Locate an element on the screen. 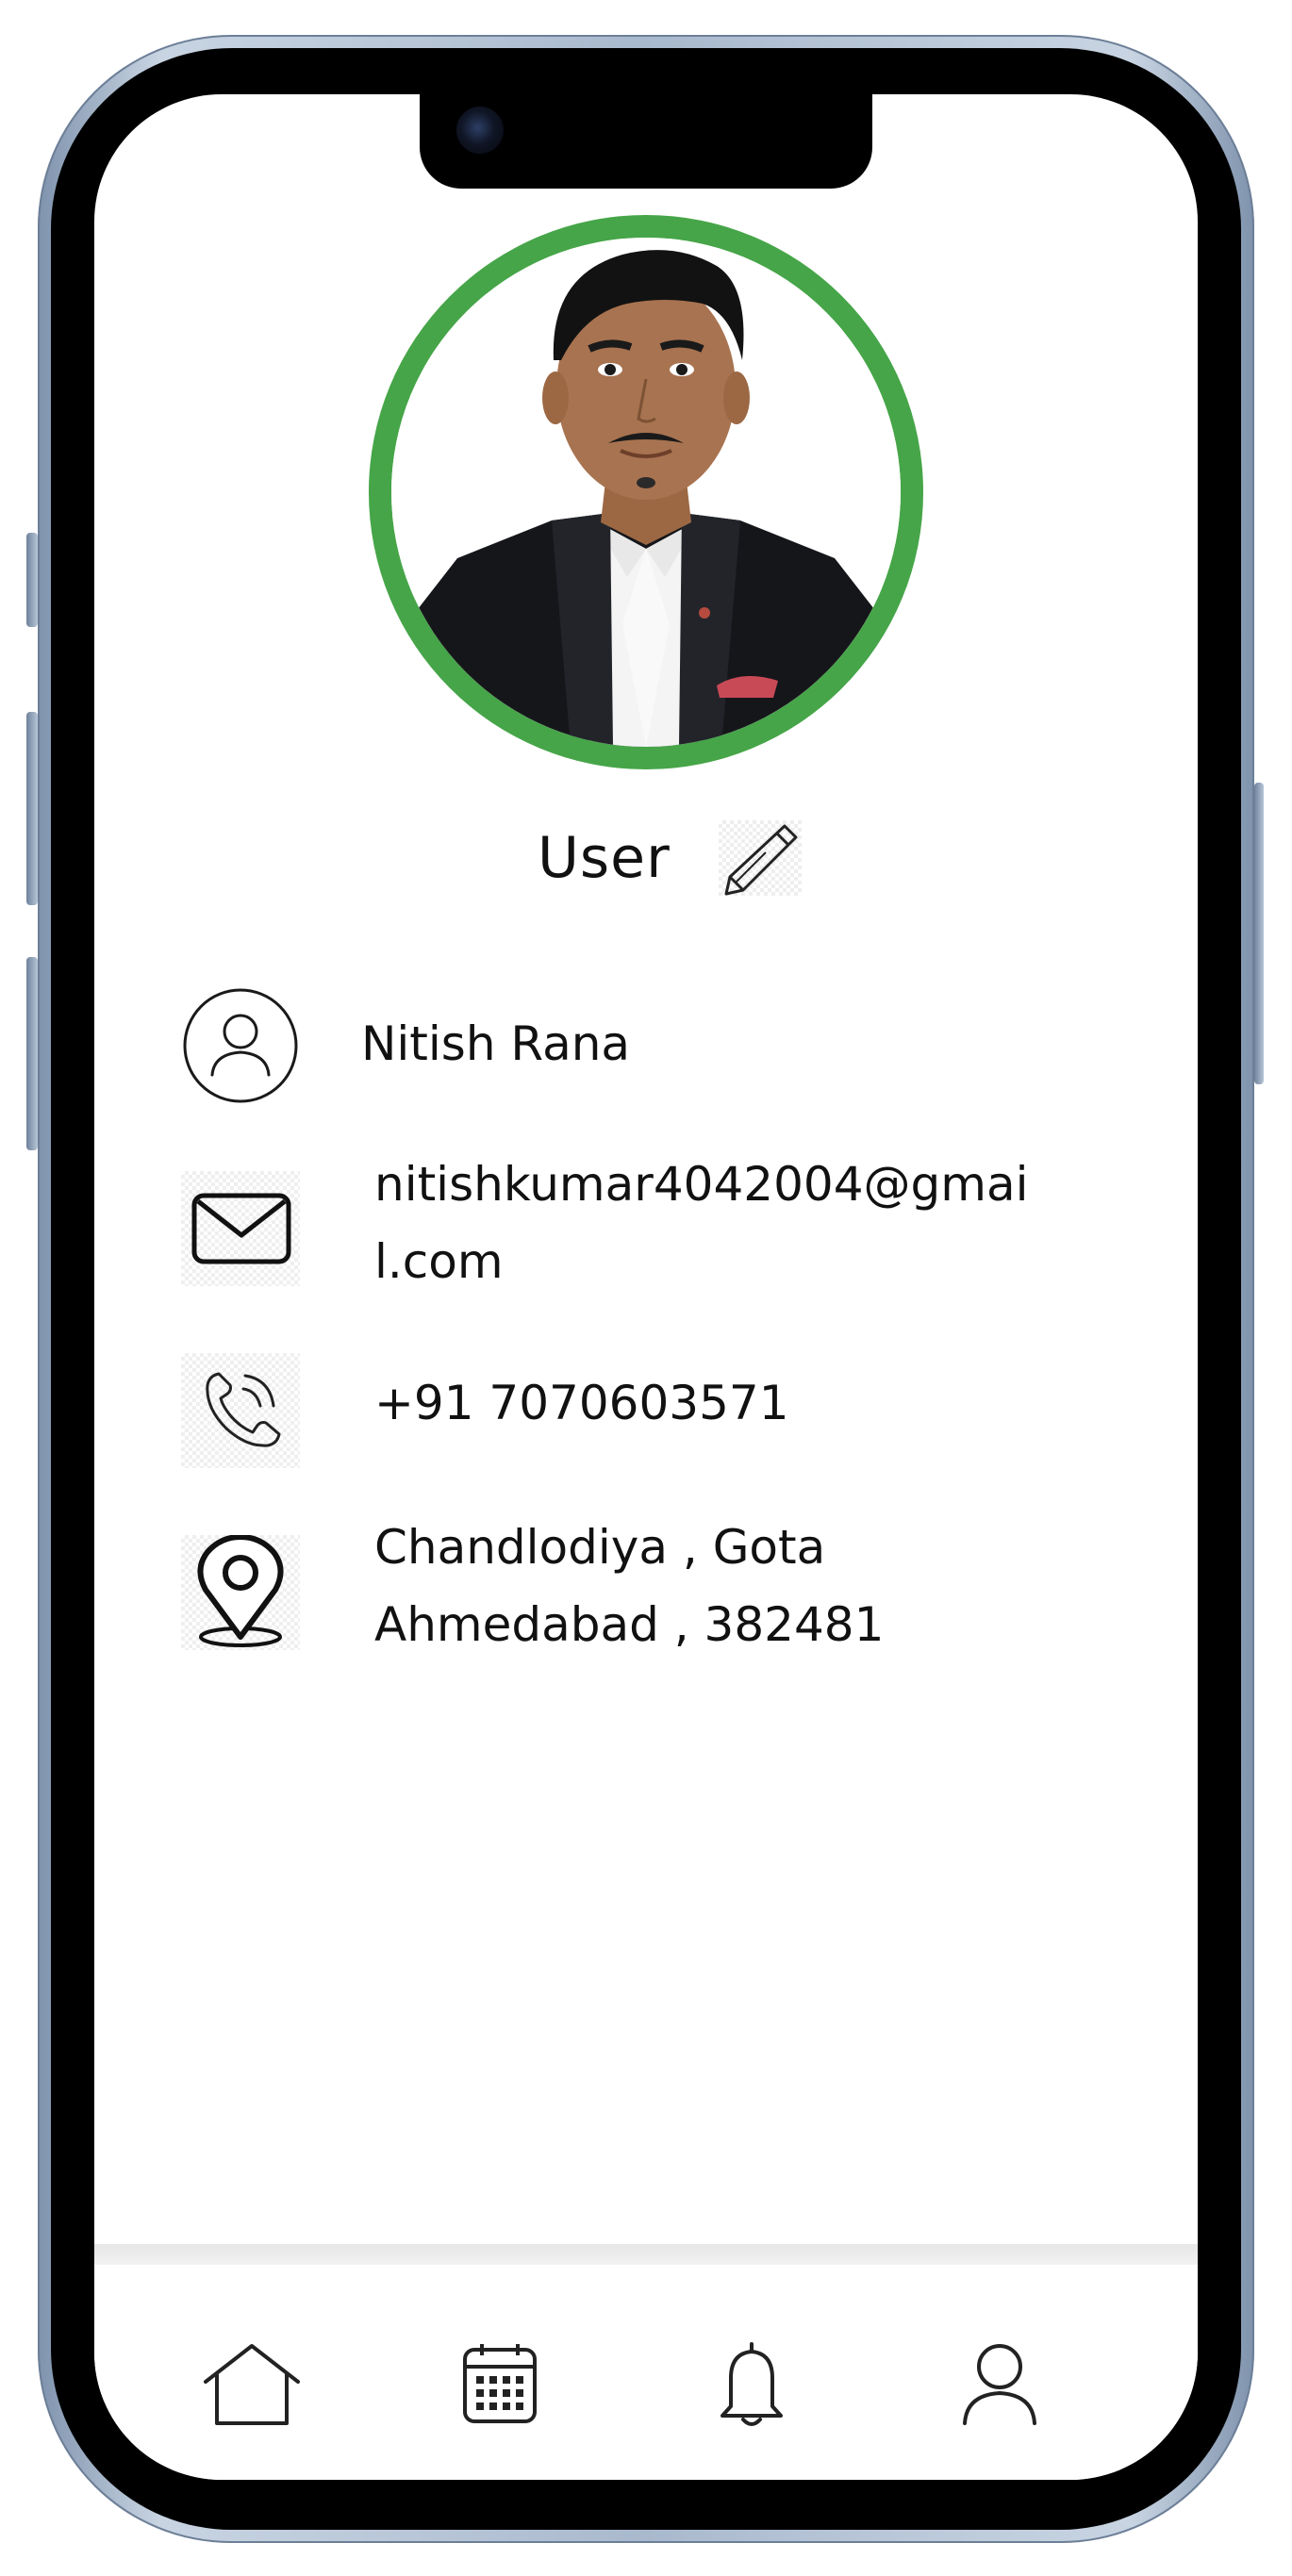 This screenshot has width=1292, height=2576. volume-up-button is located at coordinates (32, 808).